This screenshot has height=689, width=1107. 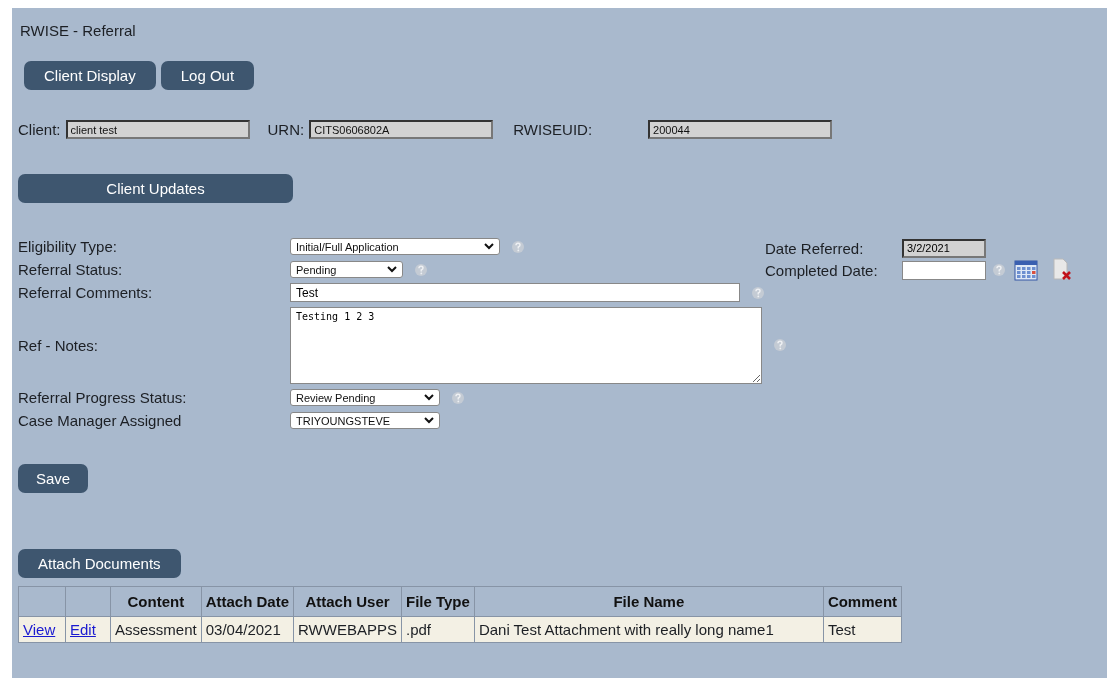 What do you see at coordinates (822, 270) in the screenshot?
I see `date-label: Completed Date:` at bounding box center [822, 270].